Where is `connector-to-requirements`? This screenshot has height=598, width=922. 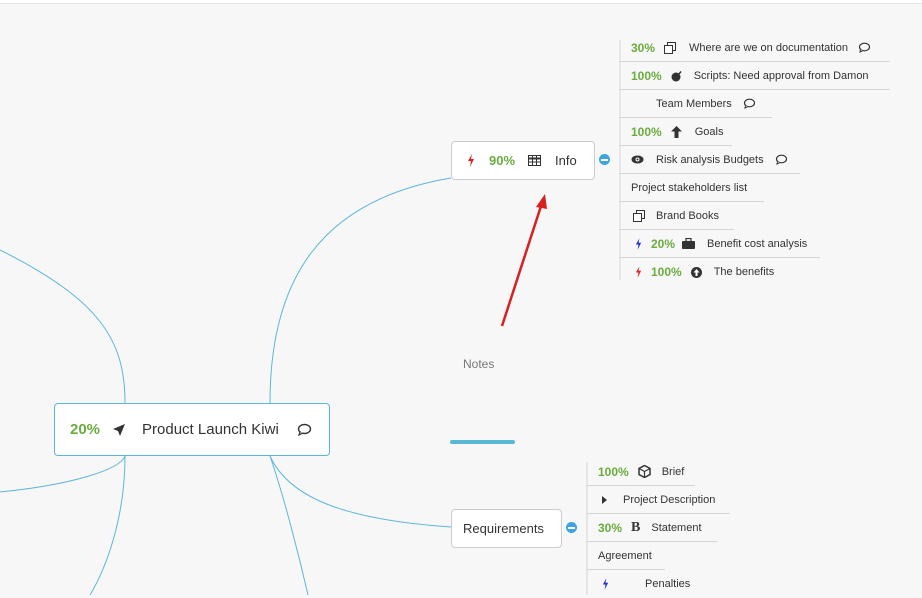
connector-to-requirements is located at coordinates (360, 491).